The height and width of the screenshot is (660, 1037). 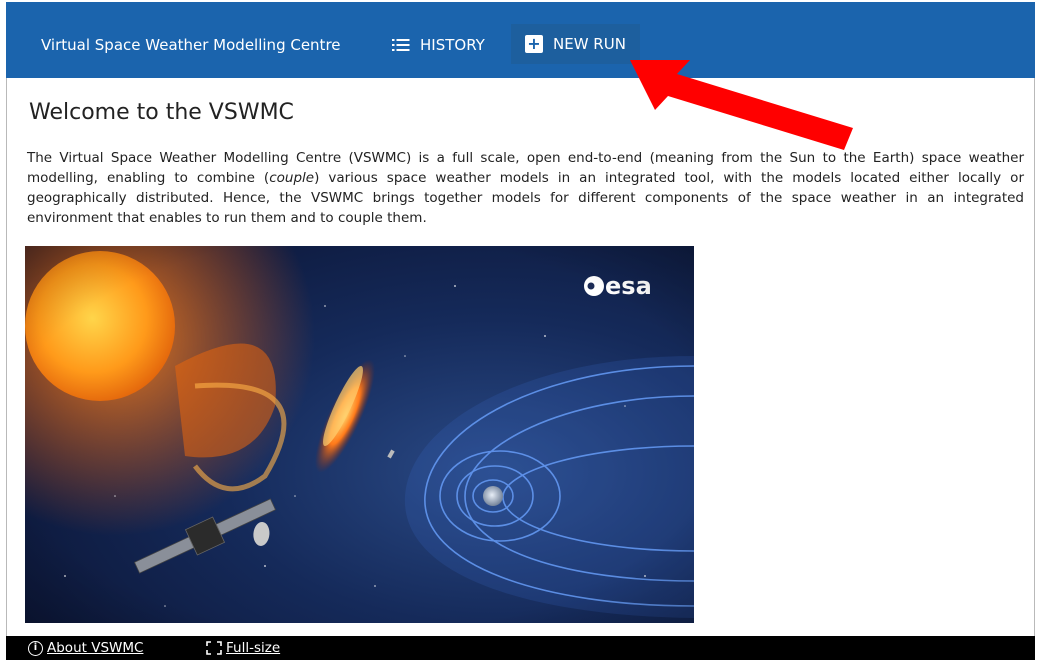 I want to click on page-title: Welcome to the VSWMC, so click(x=161, y=112).